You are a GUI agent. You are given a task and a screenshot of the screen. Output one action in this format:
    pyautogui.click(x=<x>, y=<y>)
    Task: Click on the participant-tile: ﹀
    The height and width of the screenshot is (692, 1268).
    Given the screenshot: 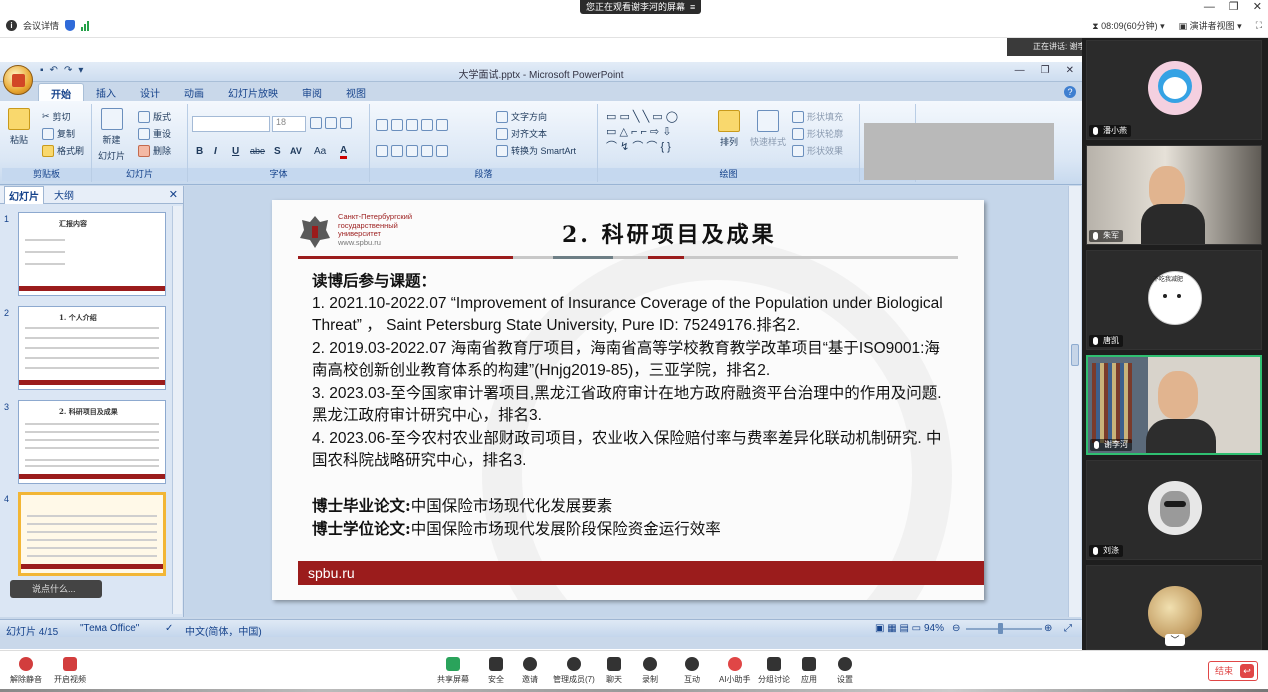 What is the action you would take?
    pyautogui.click(x=1174, y=607)
    